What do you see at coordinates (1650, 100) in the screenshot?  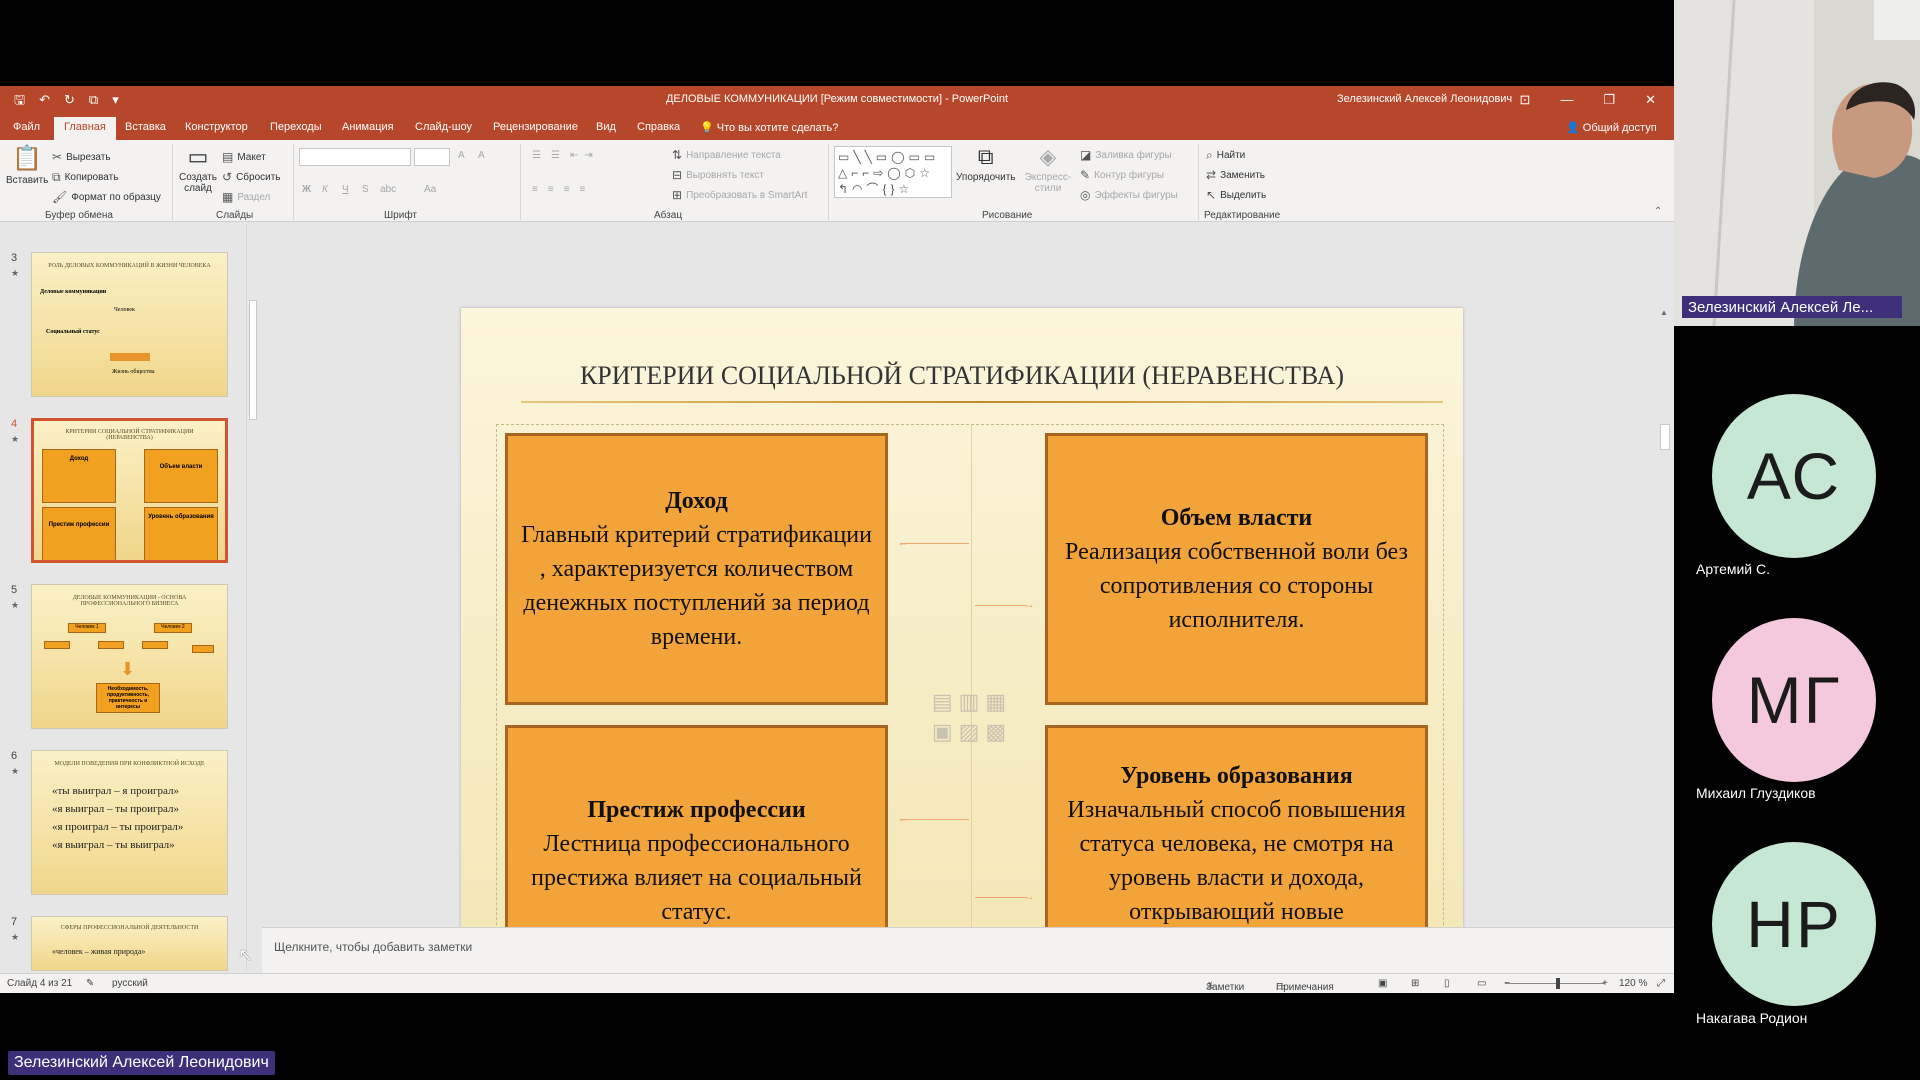 I see `close-icon: ✕` at bounding box center [1650, 100].